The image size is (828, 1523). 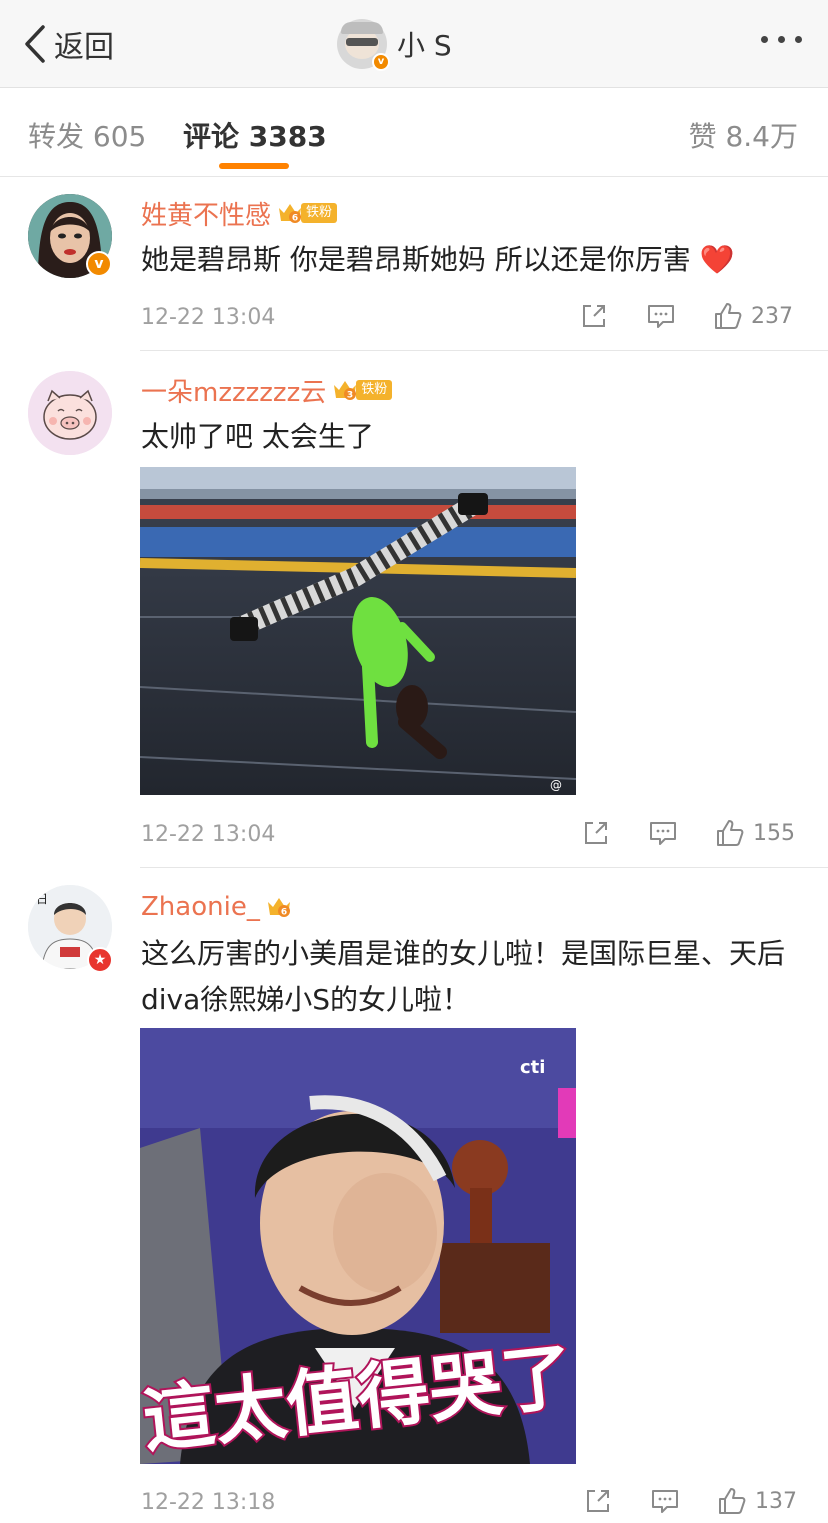 I want to click on comment-header: Zhaonie_ 6, so click(x=216, y=907).